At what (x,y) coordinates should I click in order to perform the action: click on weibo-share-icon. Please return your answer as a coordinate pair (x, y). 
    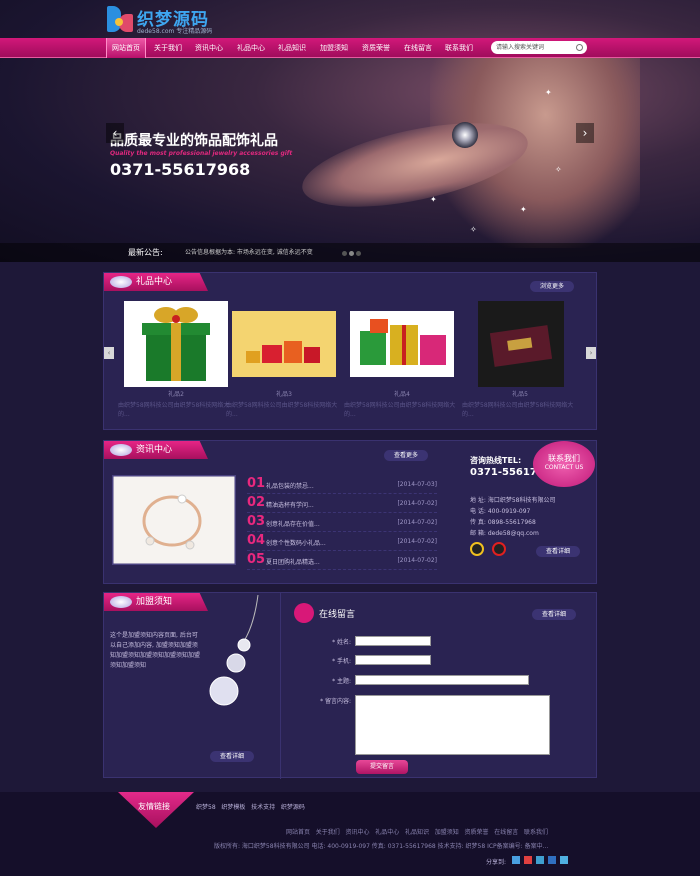
    Looking at the image, I should click on (528, 860).